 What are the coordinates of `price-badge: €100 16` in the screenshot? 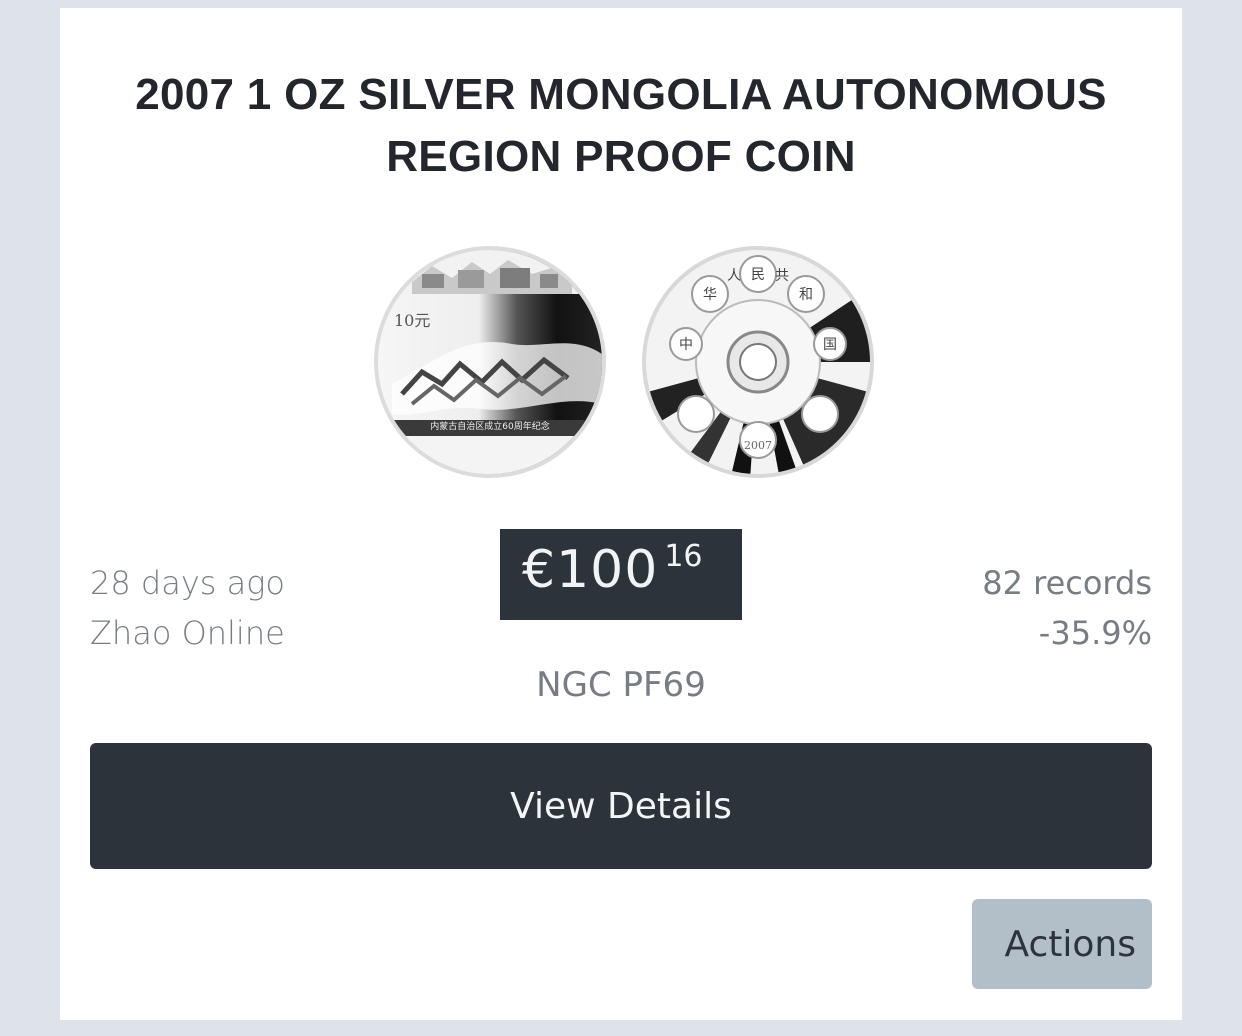 It's located at (621, 574).